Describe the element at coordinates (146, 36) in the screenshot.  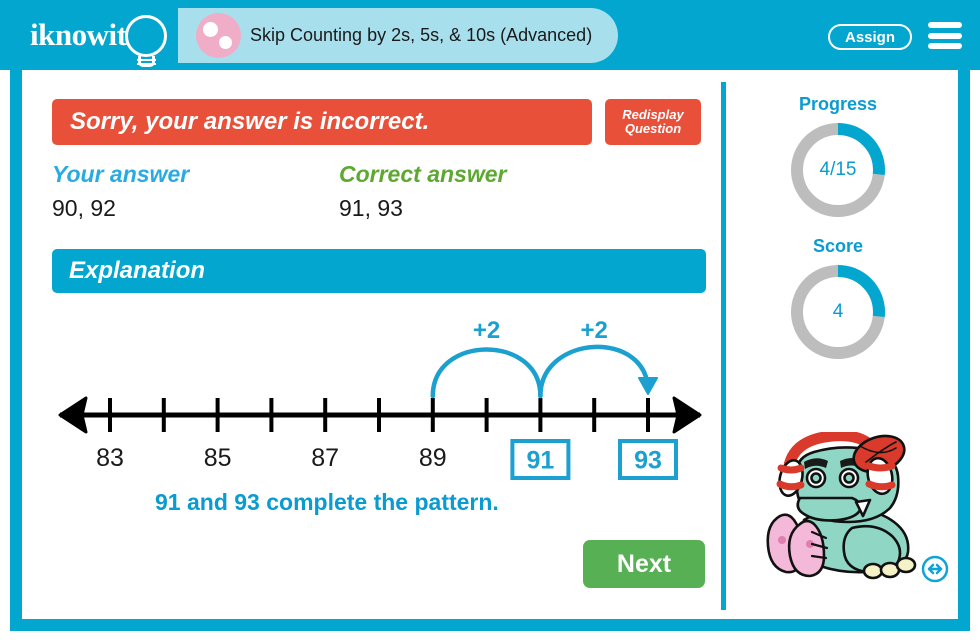
I see `lightbulb-icon` at that location.